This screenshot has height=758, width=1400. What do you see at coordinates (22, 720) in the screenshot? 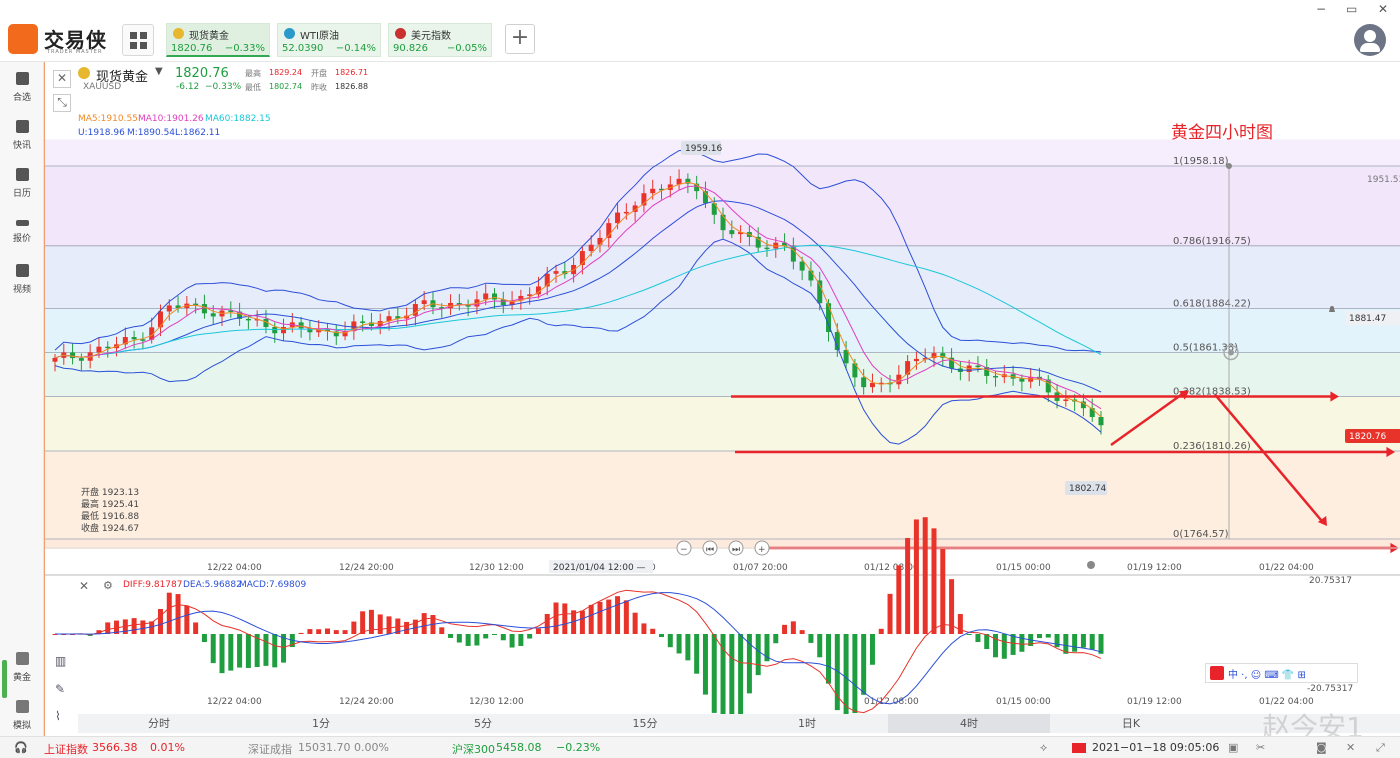
I see `sidebar-item-demo: 模拟` at bounding box center [22, 720].